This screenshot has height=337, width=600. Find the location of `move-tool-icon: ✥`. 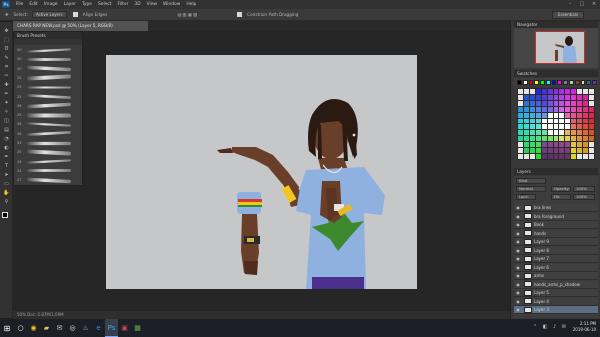

move-tool-icon: ✥ is located at coordinates (7, 14).